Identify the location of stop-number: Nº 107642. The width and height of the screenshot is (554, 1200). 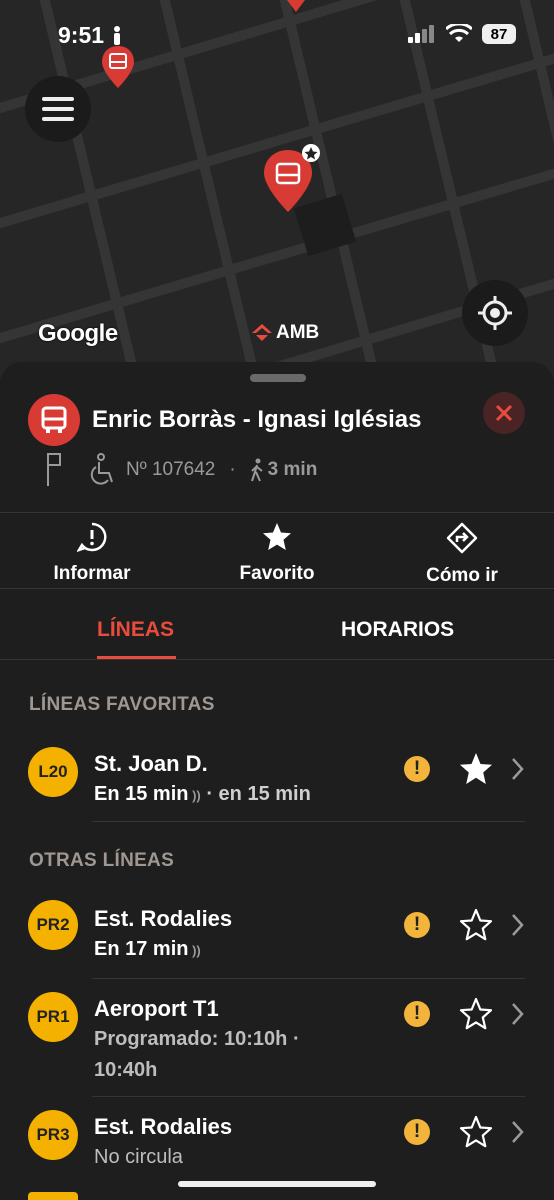
(171, 469).